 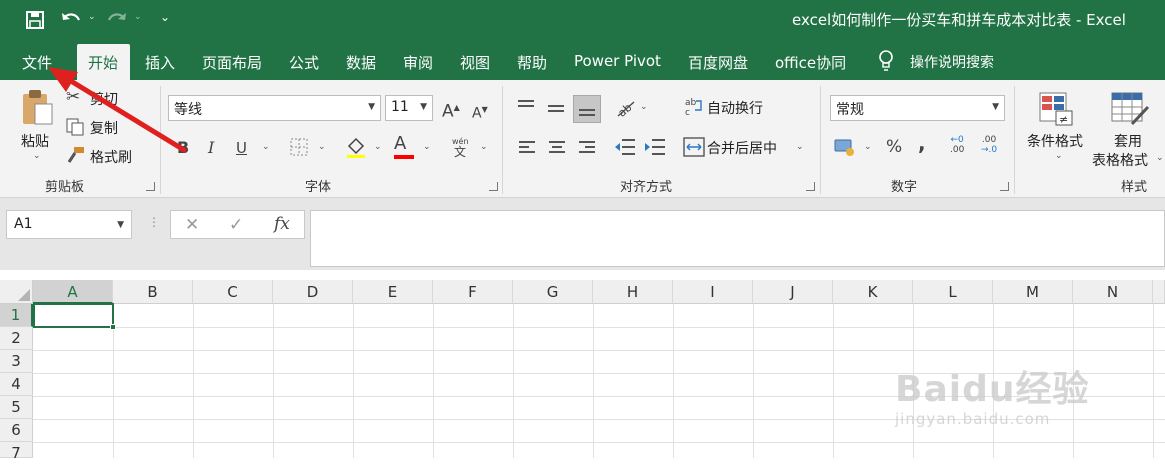 What do you see at coordinates (299, 147) in the screenshot?
I see `border-icon` at bounding box center [299, 147].